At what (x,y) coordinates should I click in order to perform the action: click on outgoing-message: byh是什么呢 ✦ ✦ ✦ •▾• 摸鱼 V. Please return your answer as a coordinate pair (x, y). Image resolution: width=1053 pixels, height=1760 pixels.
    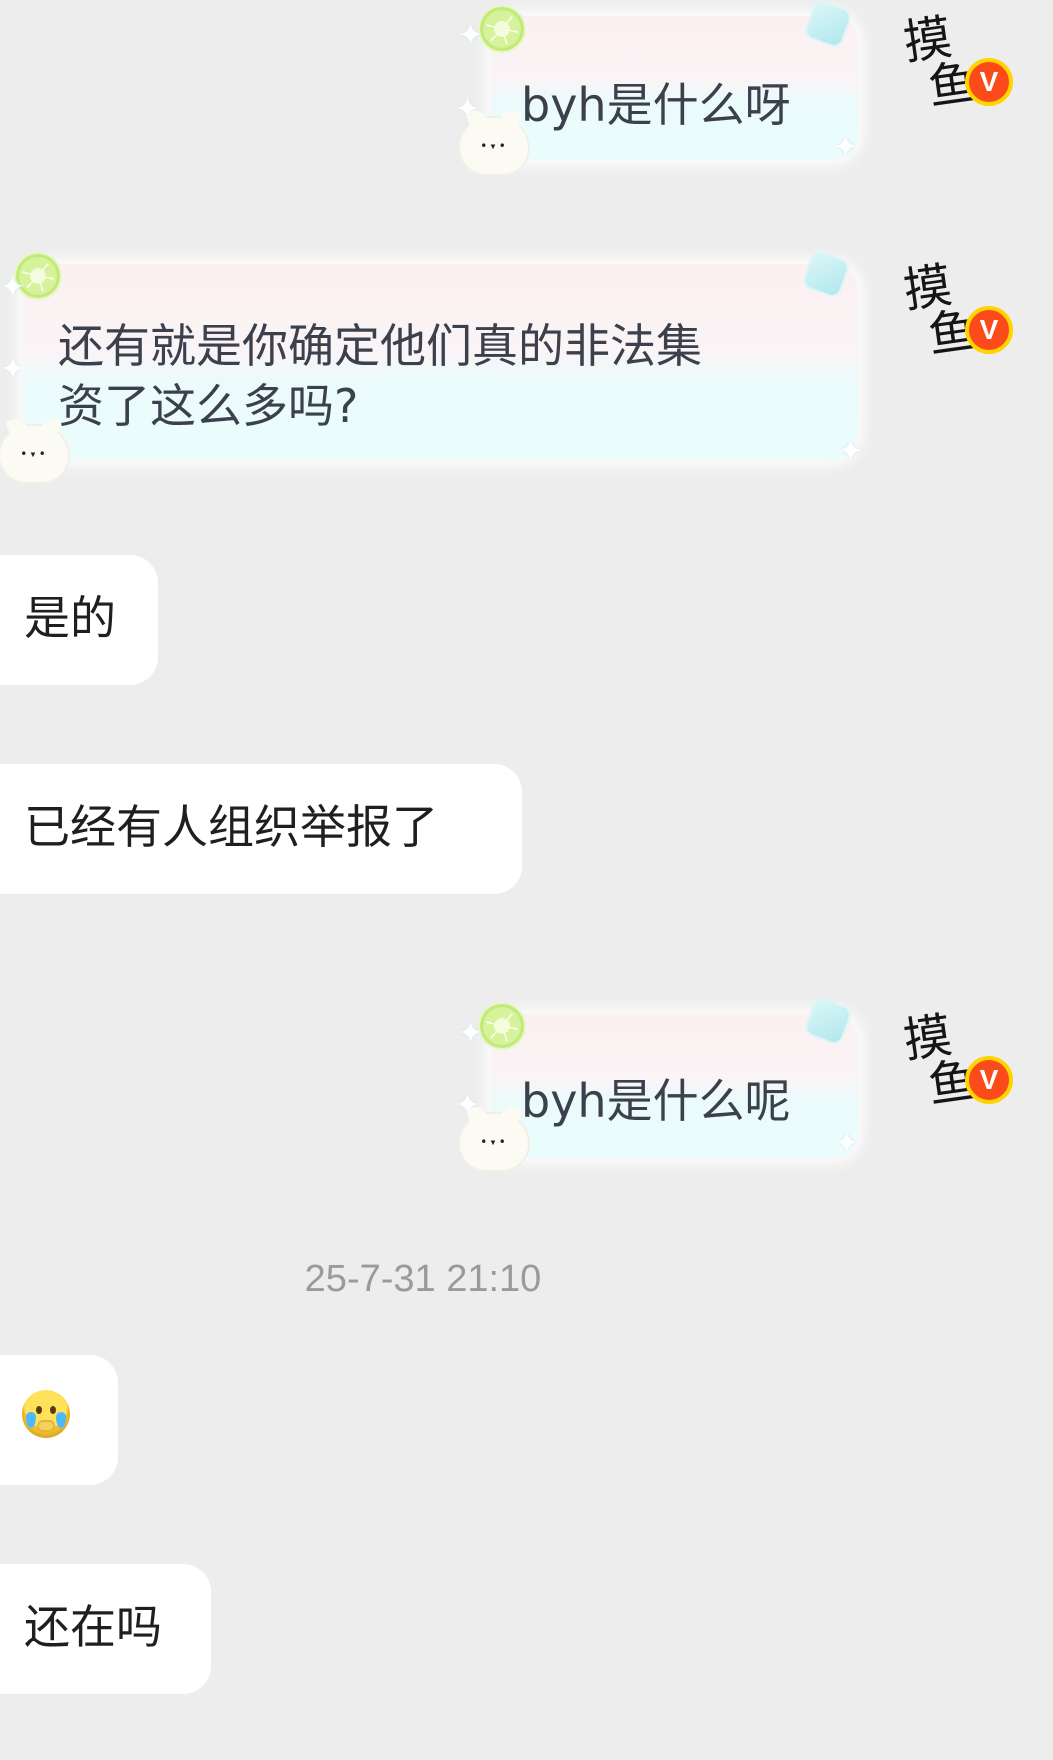
    Looking at the image, I should click on (526, 1087).